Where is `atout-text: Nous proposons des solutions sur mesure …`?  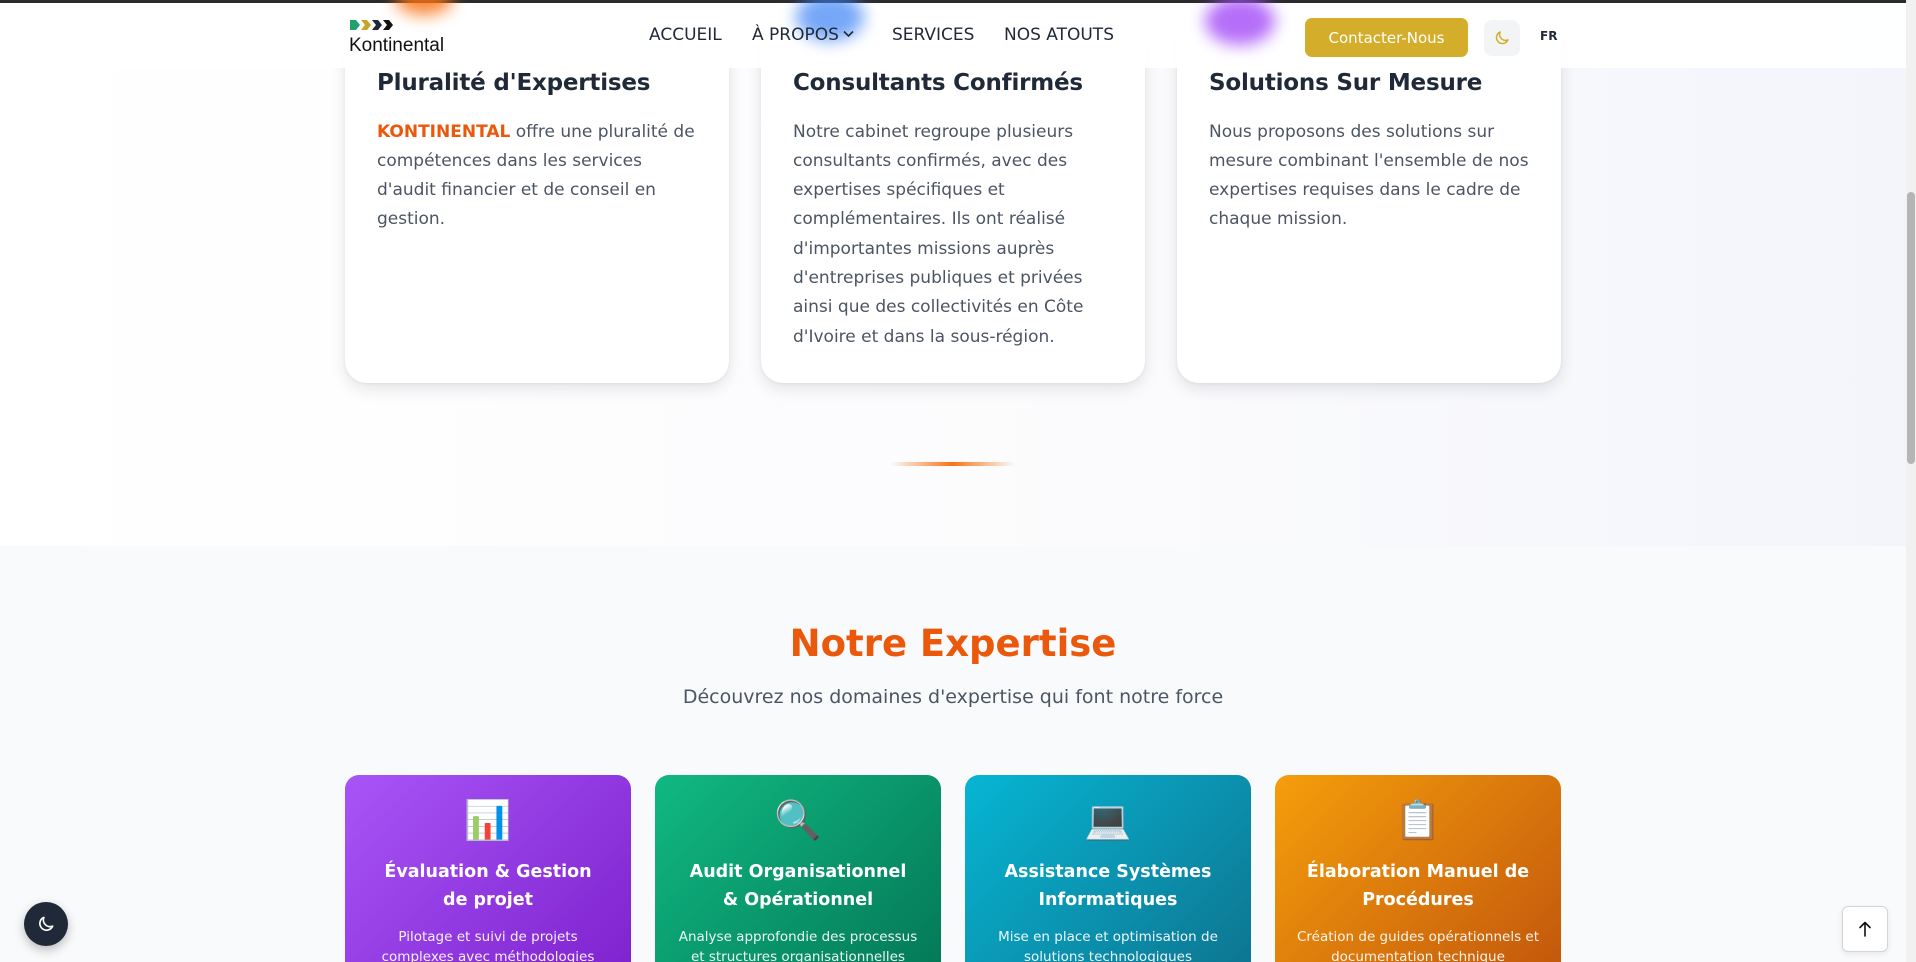
atout-text: Nous proposons des solutions sur mesure … is located at coordinates (1369, 175).